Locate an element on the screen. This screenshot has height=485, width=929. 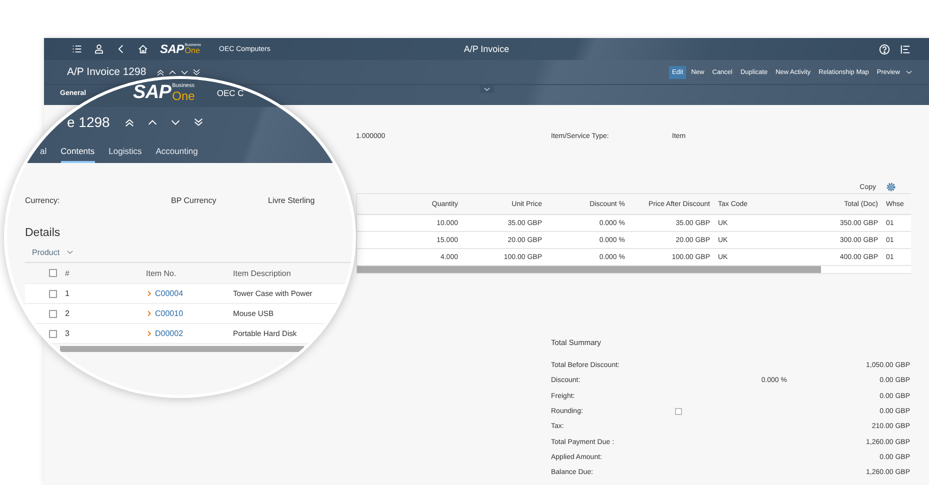
previous-record-icon is located at coordinates (173, 72).